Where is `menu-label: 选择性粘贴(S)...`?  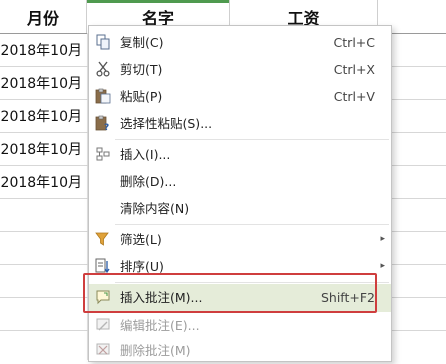 menu-label: 选择性粘贴(S)... is located at coordinates (166, 123).